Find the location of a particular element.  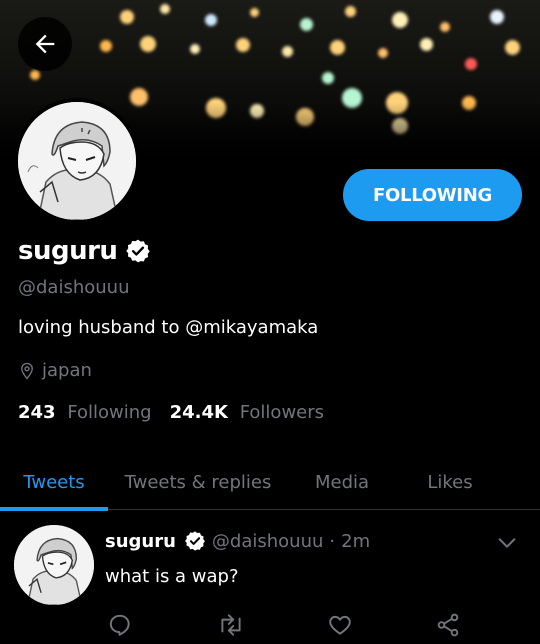

location-pin-icon is located at coordinates (27, 371).